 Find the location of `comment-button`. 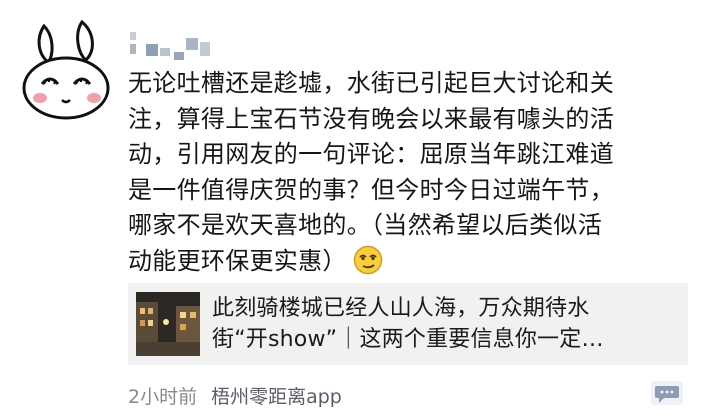

comment-button is located at coordinates (667, 393).